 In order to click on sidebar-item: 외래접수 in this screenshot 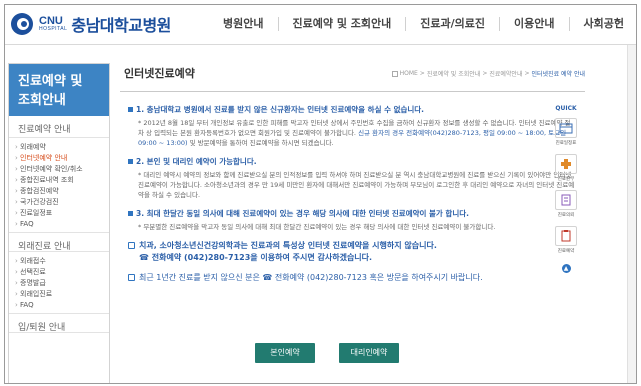, I will do `click(62, 261)`.